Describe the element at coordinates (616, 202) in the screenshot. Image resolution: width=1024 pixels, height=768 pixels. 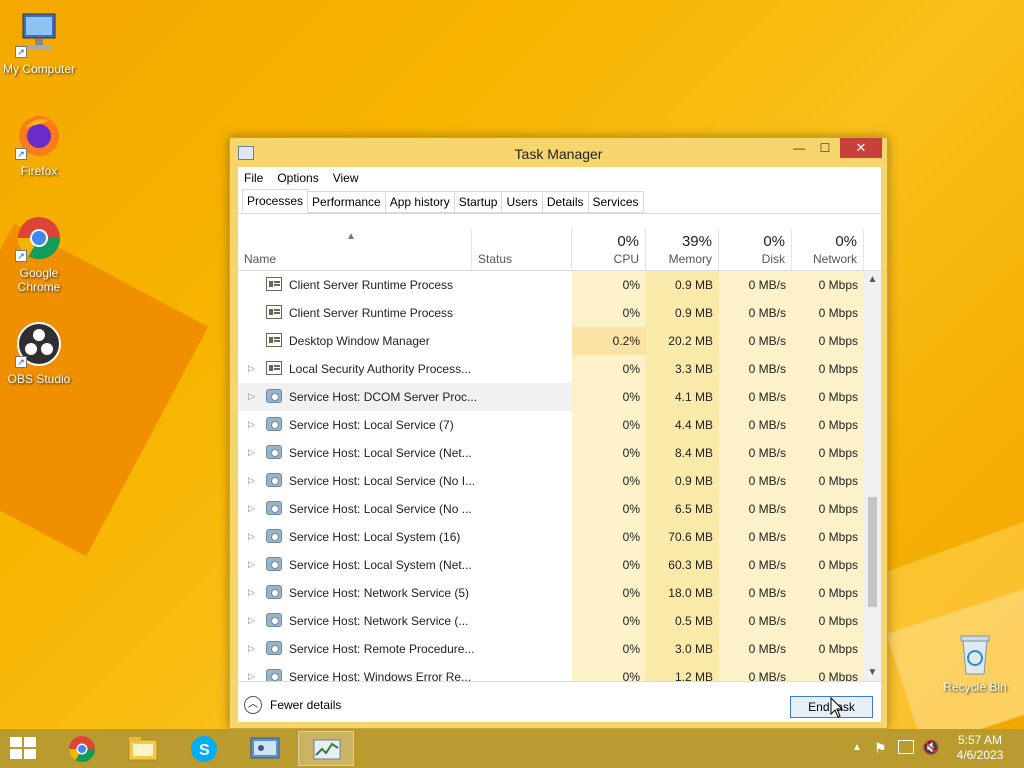
I see `tab-services: Services` at that location.